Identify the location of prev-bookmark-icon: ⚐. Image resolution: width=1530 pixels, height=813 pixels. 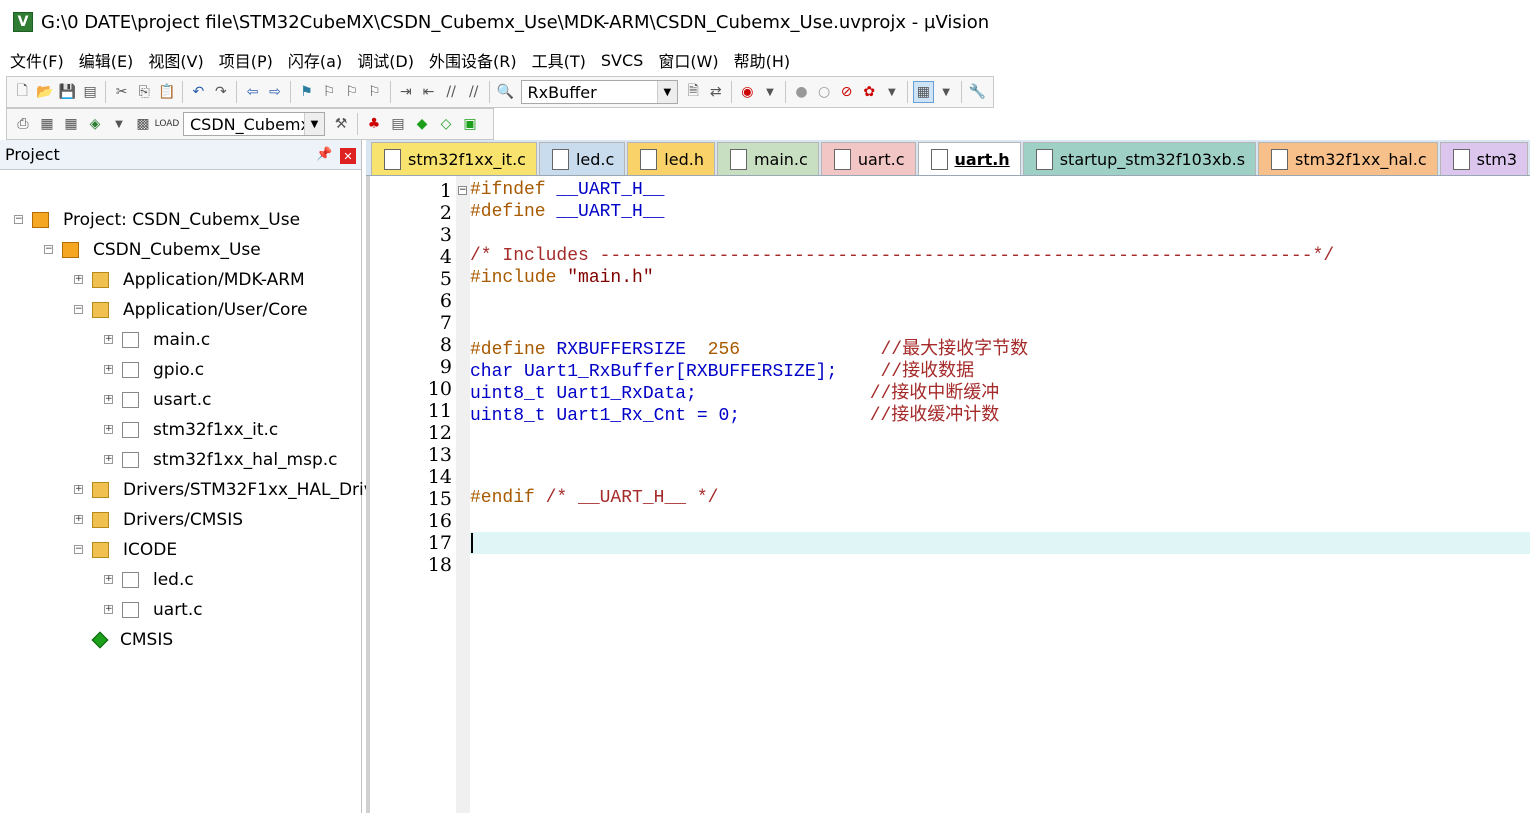
(329, 92).